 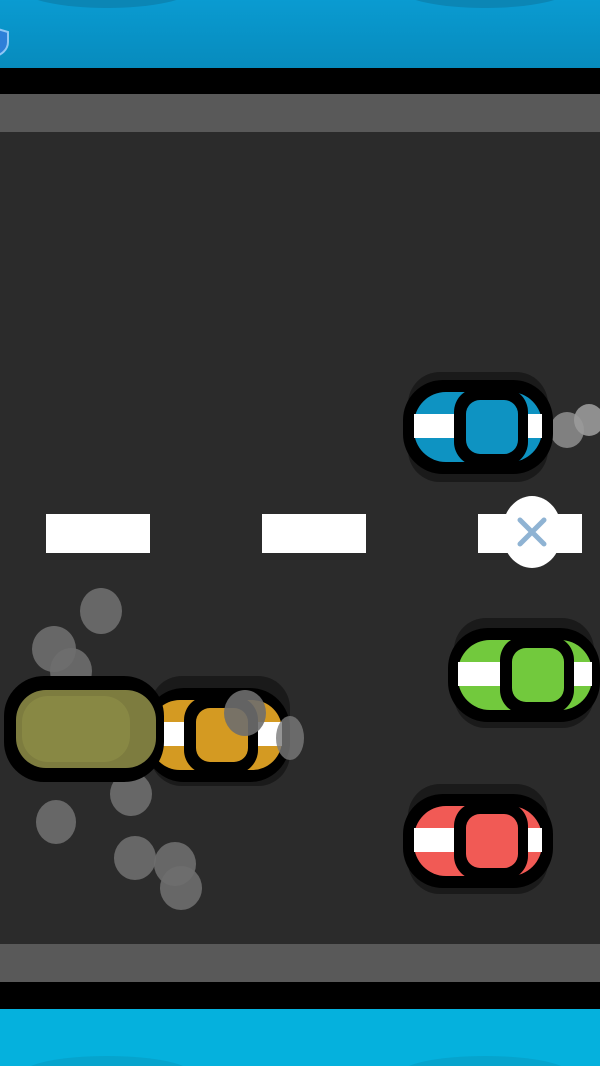 I want to click on bottom-curb, so click(x=300, y=963).